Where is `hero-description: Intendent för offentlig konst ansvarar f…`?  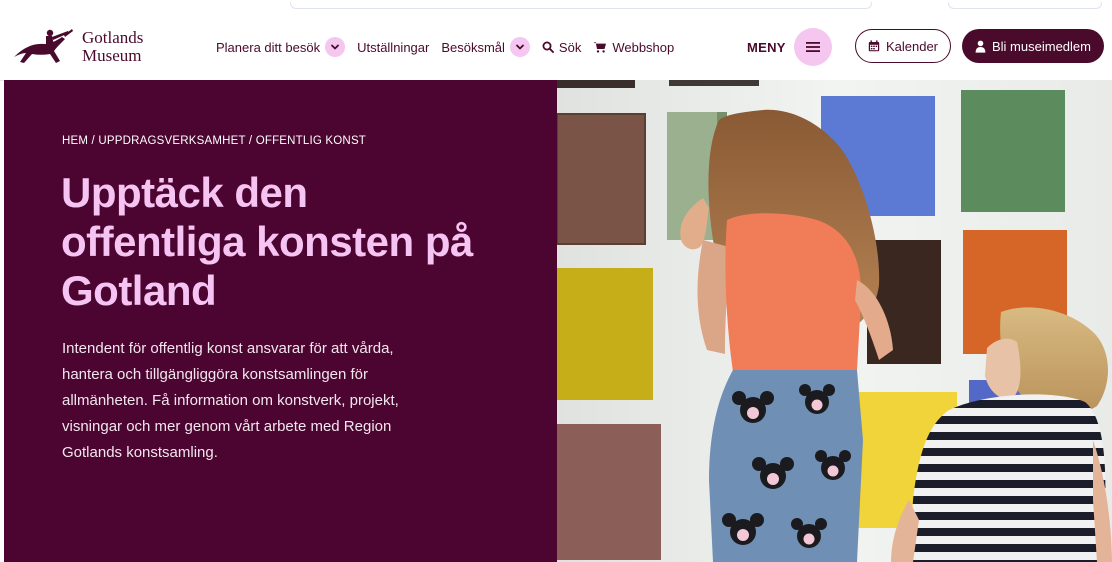 hero-description: Intendent för offentlig konst ansvarar f… is located at coordinates (230, 400).